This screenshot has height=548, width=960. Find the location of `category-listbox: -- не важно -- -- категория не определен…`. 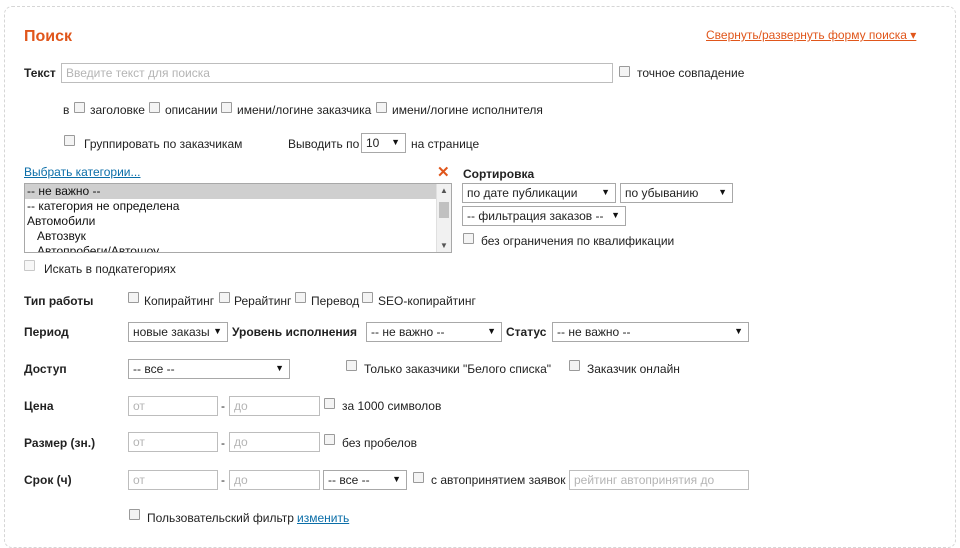

category-listbox: -- не важно -- -- категория не определен… is located at coordinates (238, 218).